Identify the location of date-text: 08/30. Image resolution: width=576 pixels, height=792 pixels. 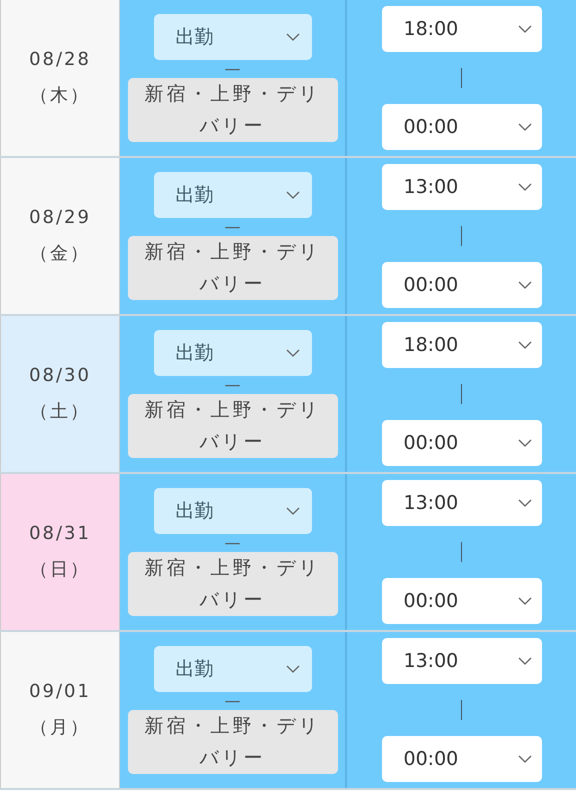
(60, 376).